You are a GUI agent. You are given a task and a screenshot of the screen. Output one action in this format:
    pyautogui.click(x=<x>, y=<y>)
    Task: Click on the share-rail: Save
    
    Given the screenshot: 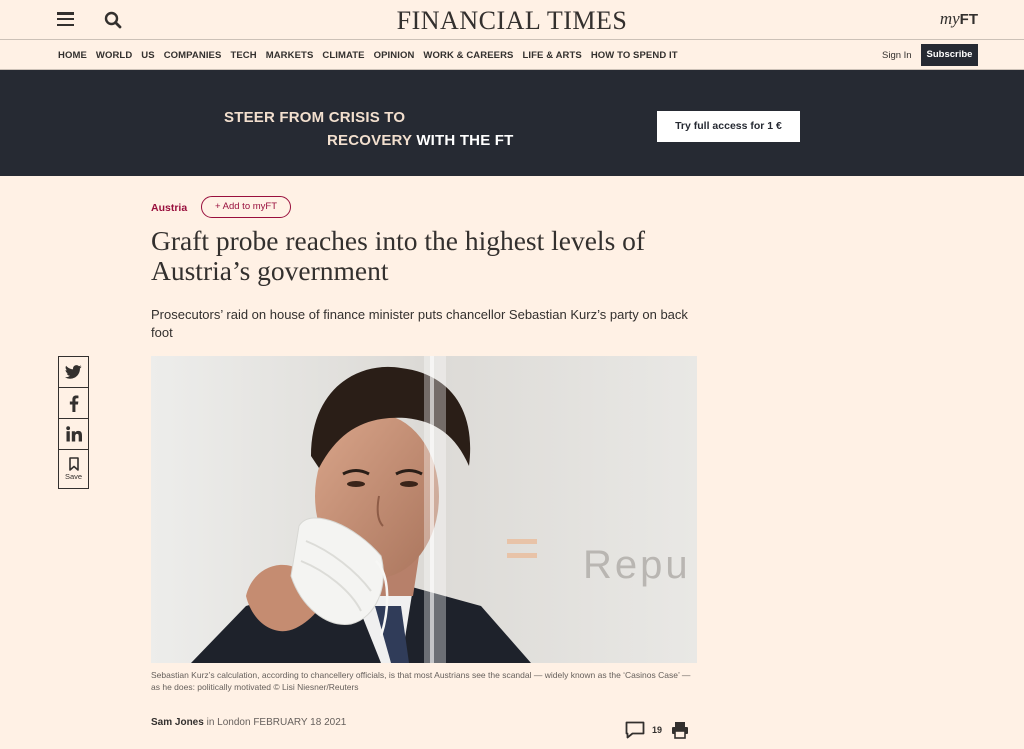 What is the action you would take?
    pyautogui.click(x=73, y=422)
    